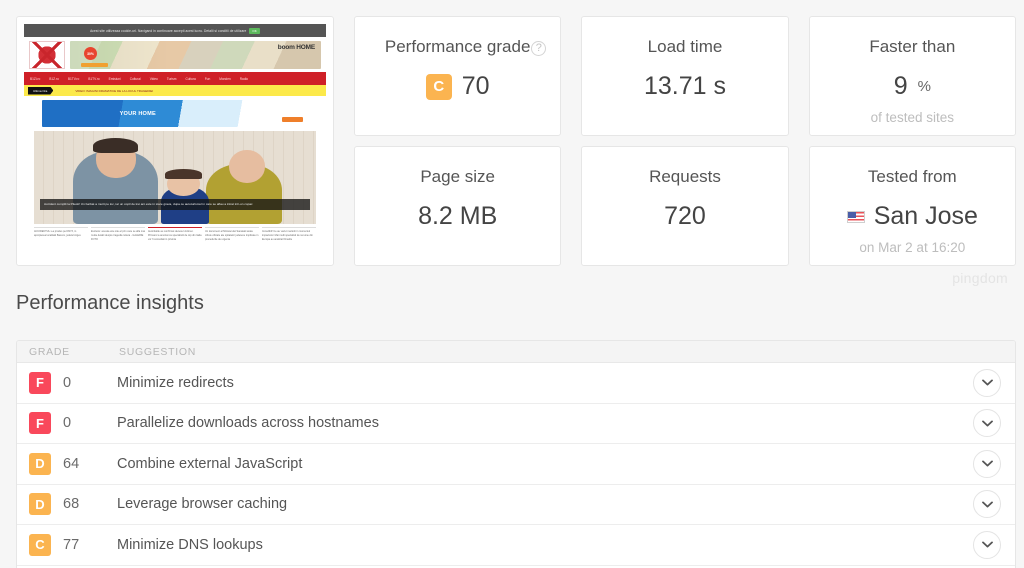 The height and width of the screenshot is (568, 1024). What do you see at coordinates (912, 46) in the screenshot?
I see `card-title: Faster than` at bounding box center [912, 46].